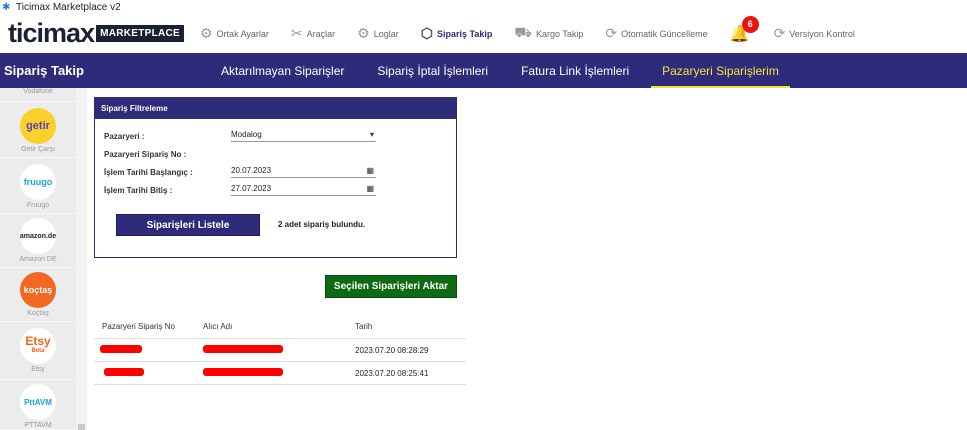 The height and width of the screenshot is (430, 967). What do you see at coordinates (371, 134) in the screenshot?
I see `chevron-down-icon: ▾` at bounding box center [371, 134].